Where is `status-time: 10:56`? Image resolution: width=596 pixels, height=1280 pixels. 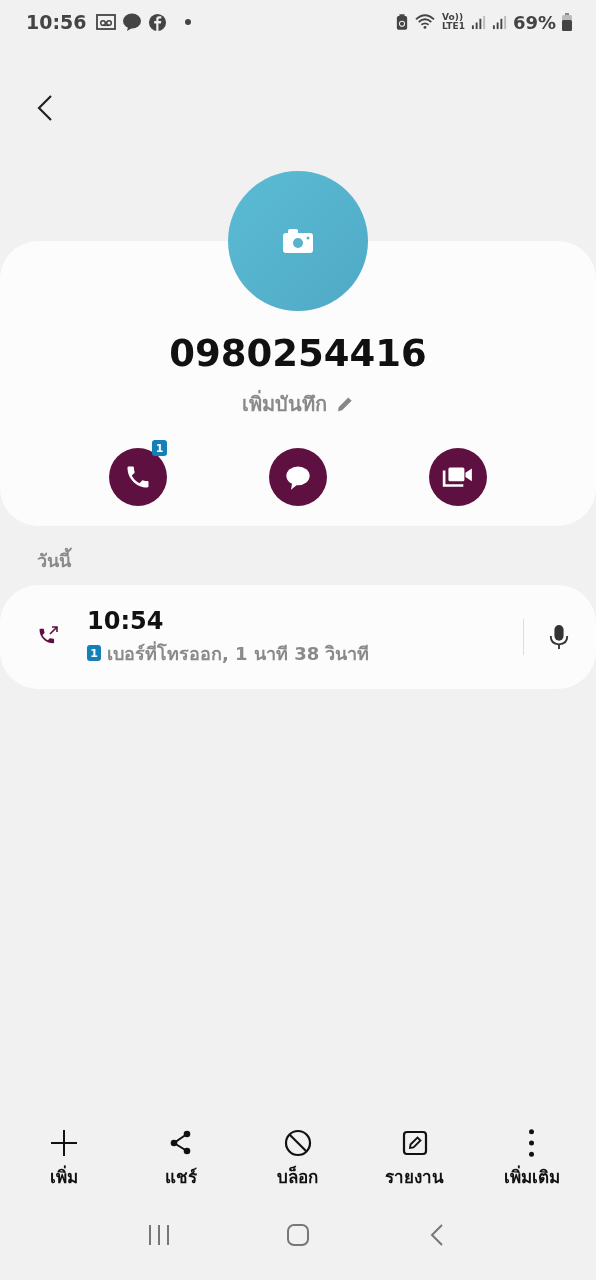
status-time: 10:56 is located at coordinates (56, 22).